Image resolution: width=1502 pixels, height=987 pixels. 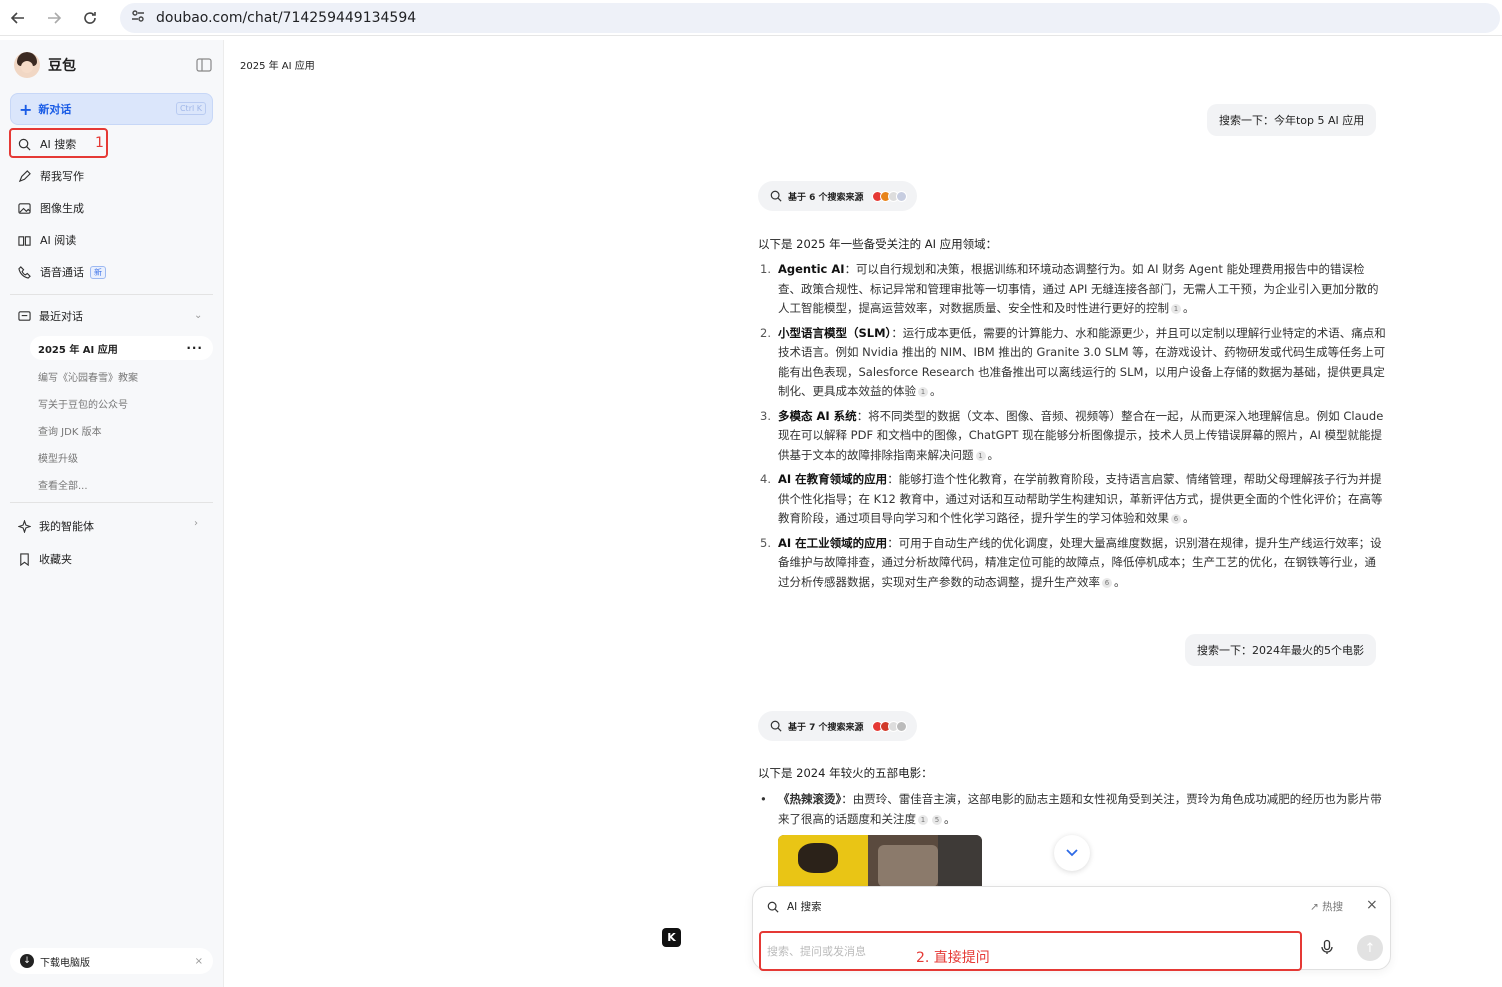 What do you see at coordinates (953, 958) in the screenshot?
I see `annotation-number-2: 2. 直接提问` at bounding box center [953, 958].